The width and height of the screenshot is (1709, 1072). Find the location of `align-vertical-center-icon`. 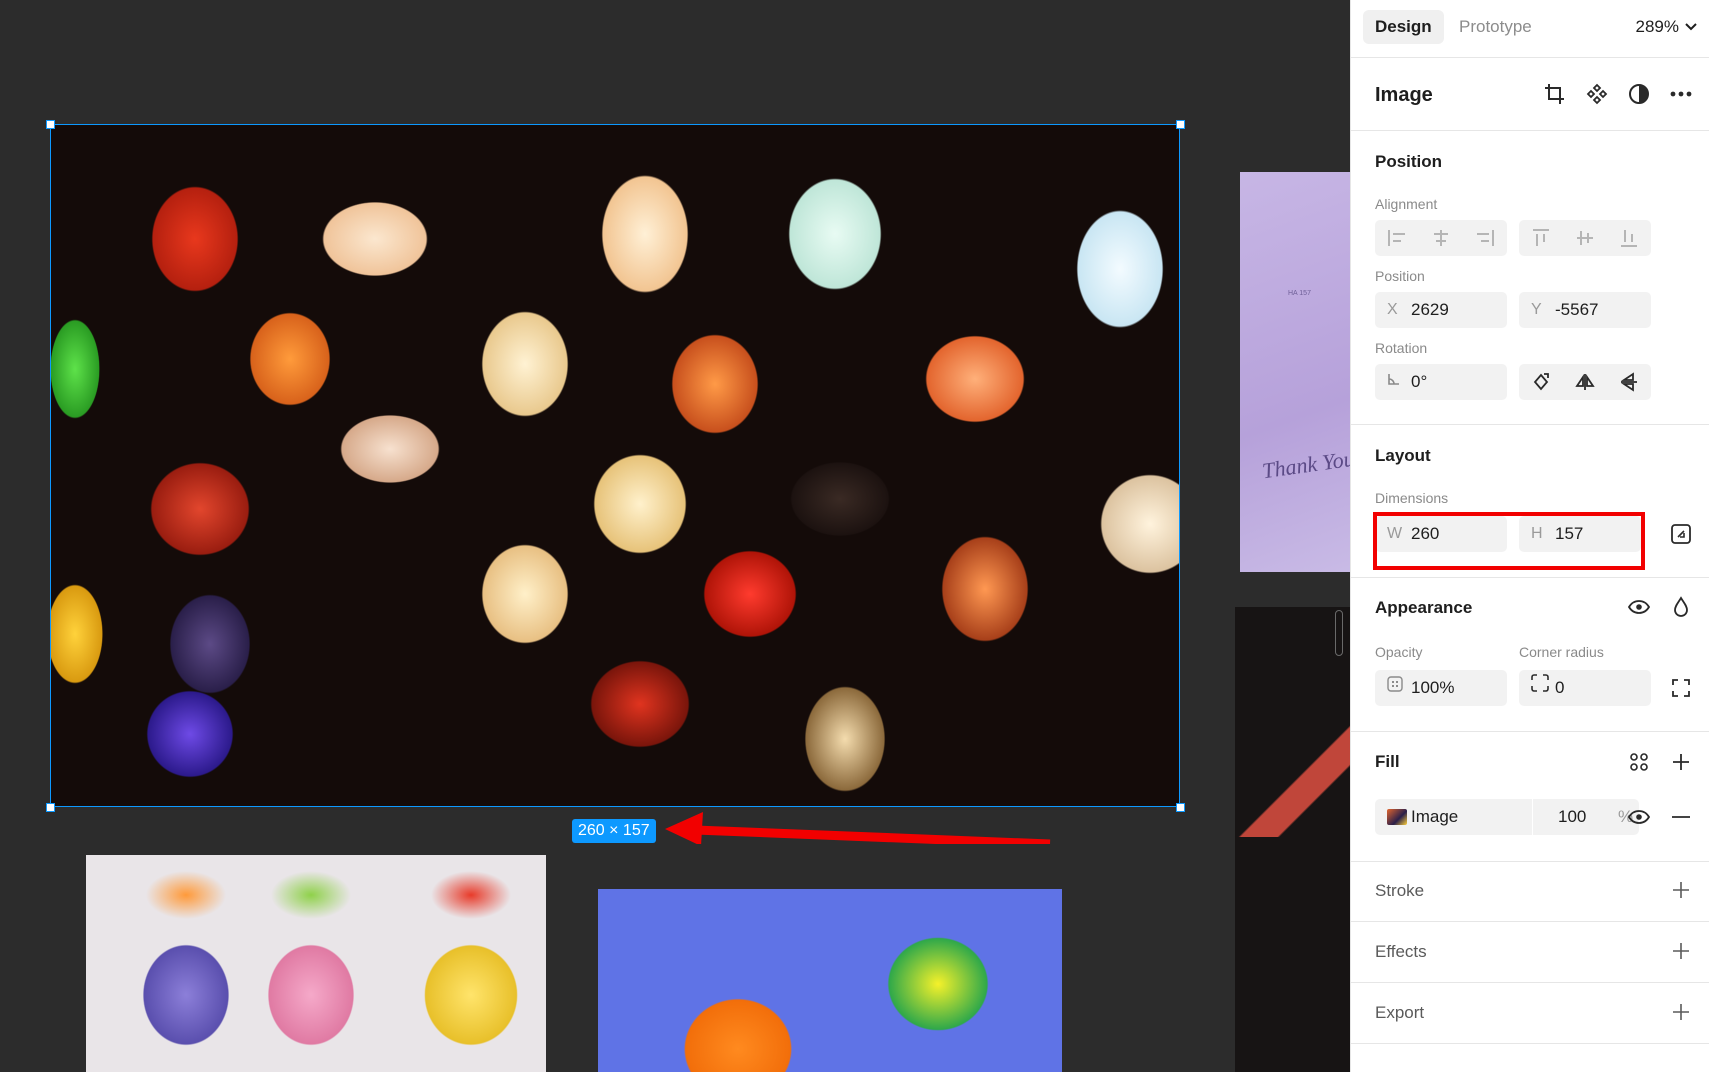

align-vertical-center-icon is located at coordinates (1585, 238).